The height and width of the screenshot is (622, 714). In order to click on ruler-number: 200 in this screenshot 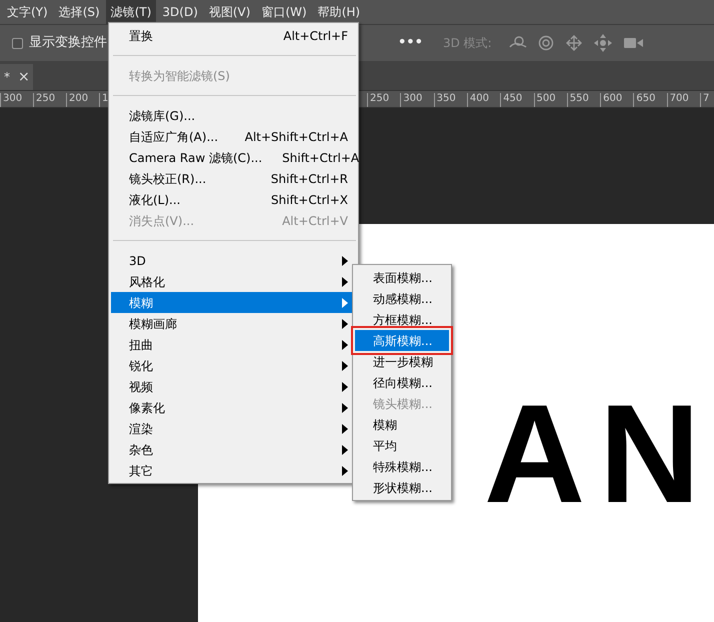, I will do `click(77, 100)`.